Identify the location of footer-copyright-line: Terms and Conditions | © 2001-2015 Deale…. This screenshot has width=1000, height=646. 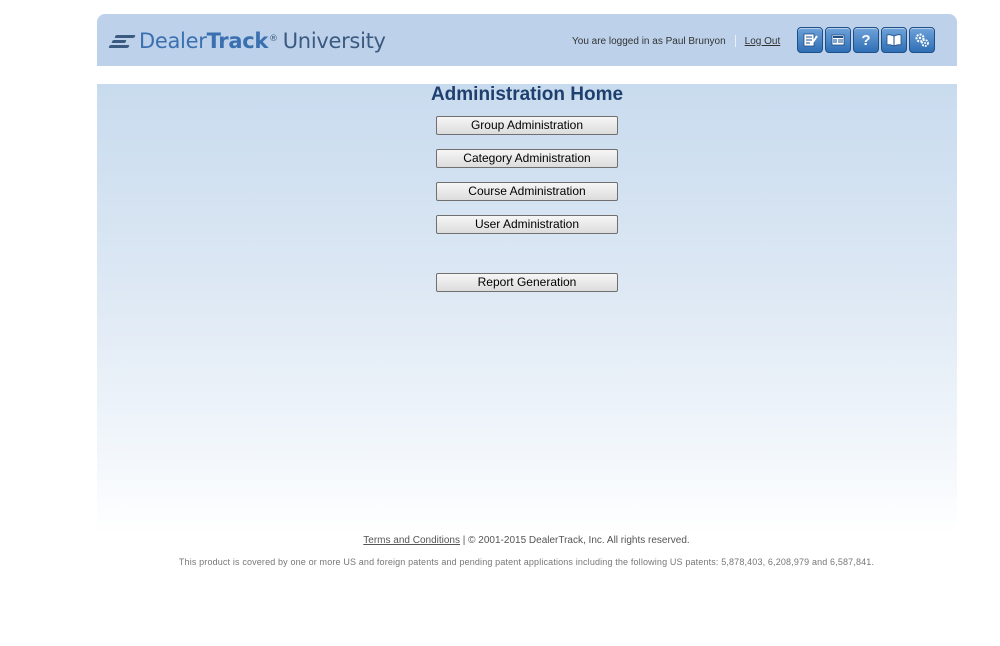
(500, 540).